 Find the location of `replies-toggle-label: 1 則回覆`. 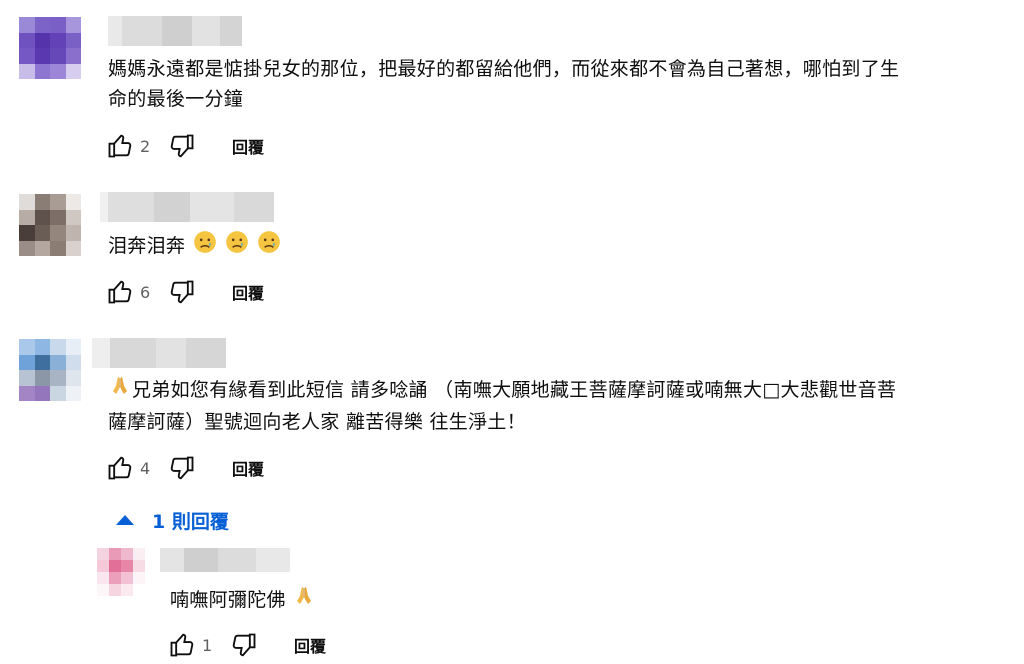

replies-toggle-label: 1 則回覆 is located at coordinates (190, 521).